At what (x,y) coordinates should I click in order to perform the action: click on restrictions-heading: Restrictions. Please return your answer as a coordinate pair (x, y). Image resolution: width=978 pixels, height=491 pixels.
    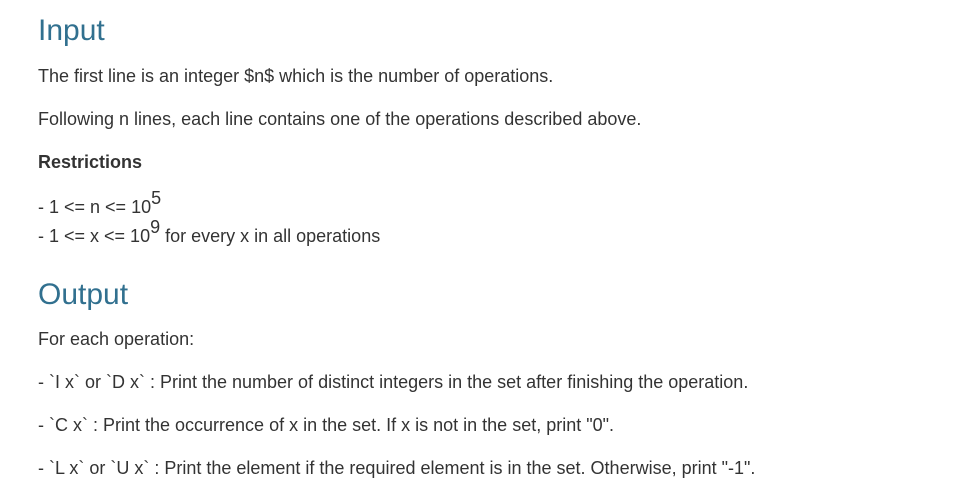
    Looking at the image, I should click on (90, 162).